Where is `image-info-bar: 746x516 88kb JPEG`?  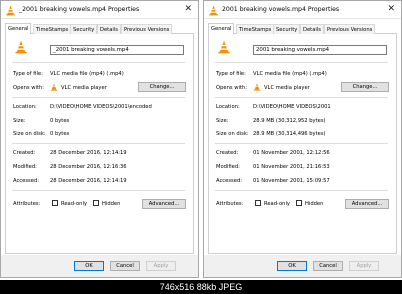
image-info-bar: 746x516 88kb JPEG is located at coordinates (201, 287).